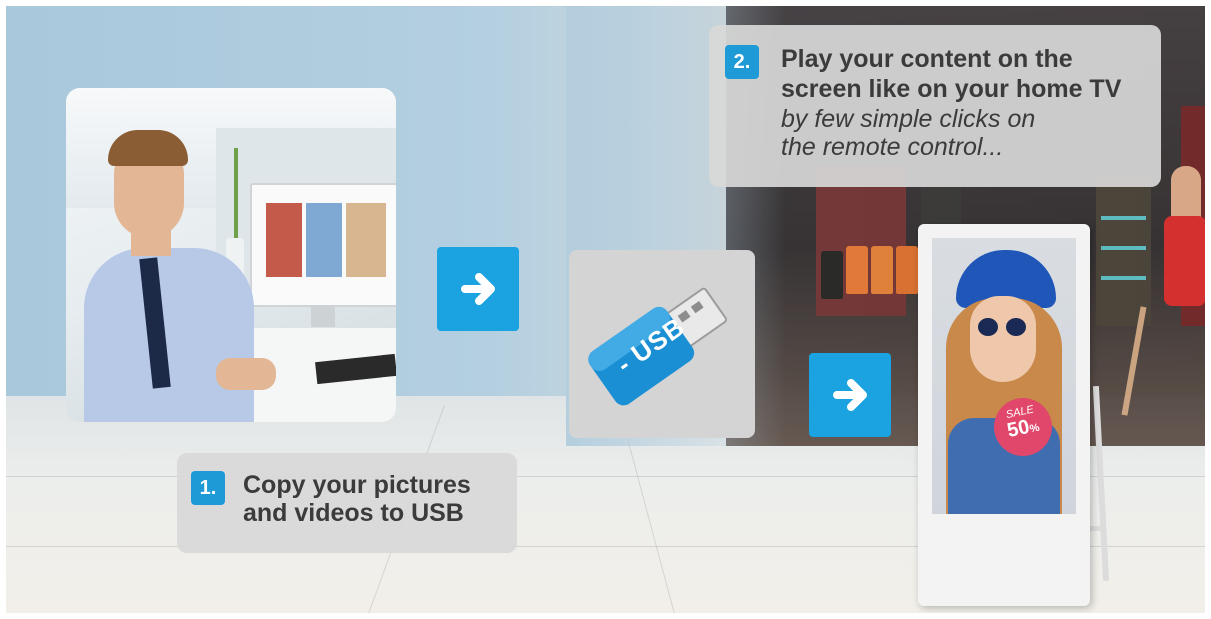 The width and height of the screenshot is (1211, 619). What do you see at coordinates (951, 89) in the screenshot?
I see `step-2-line-2: screen like on your home TV` at bounding box center [951, 89].